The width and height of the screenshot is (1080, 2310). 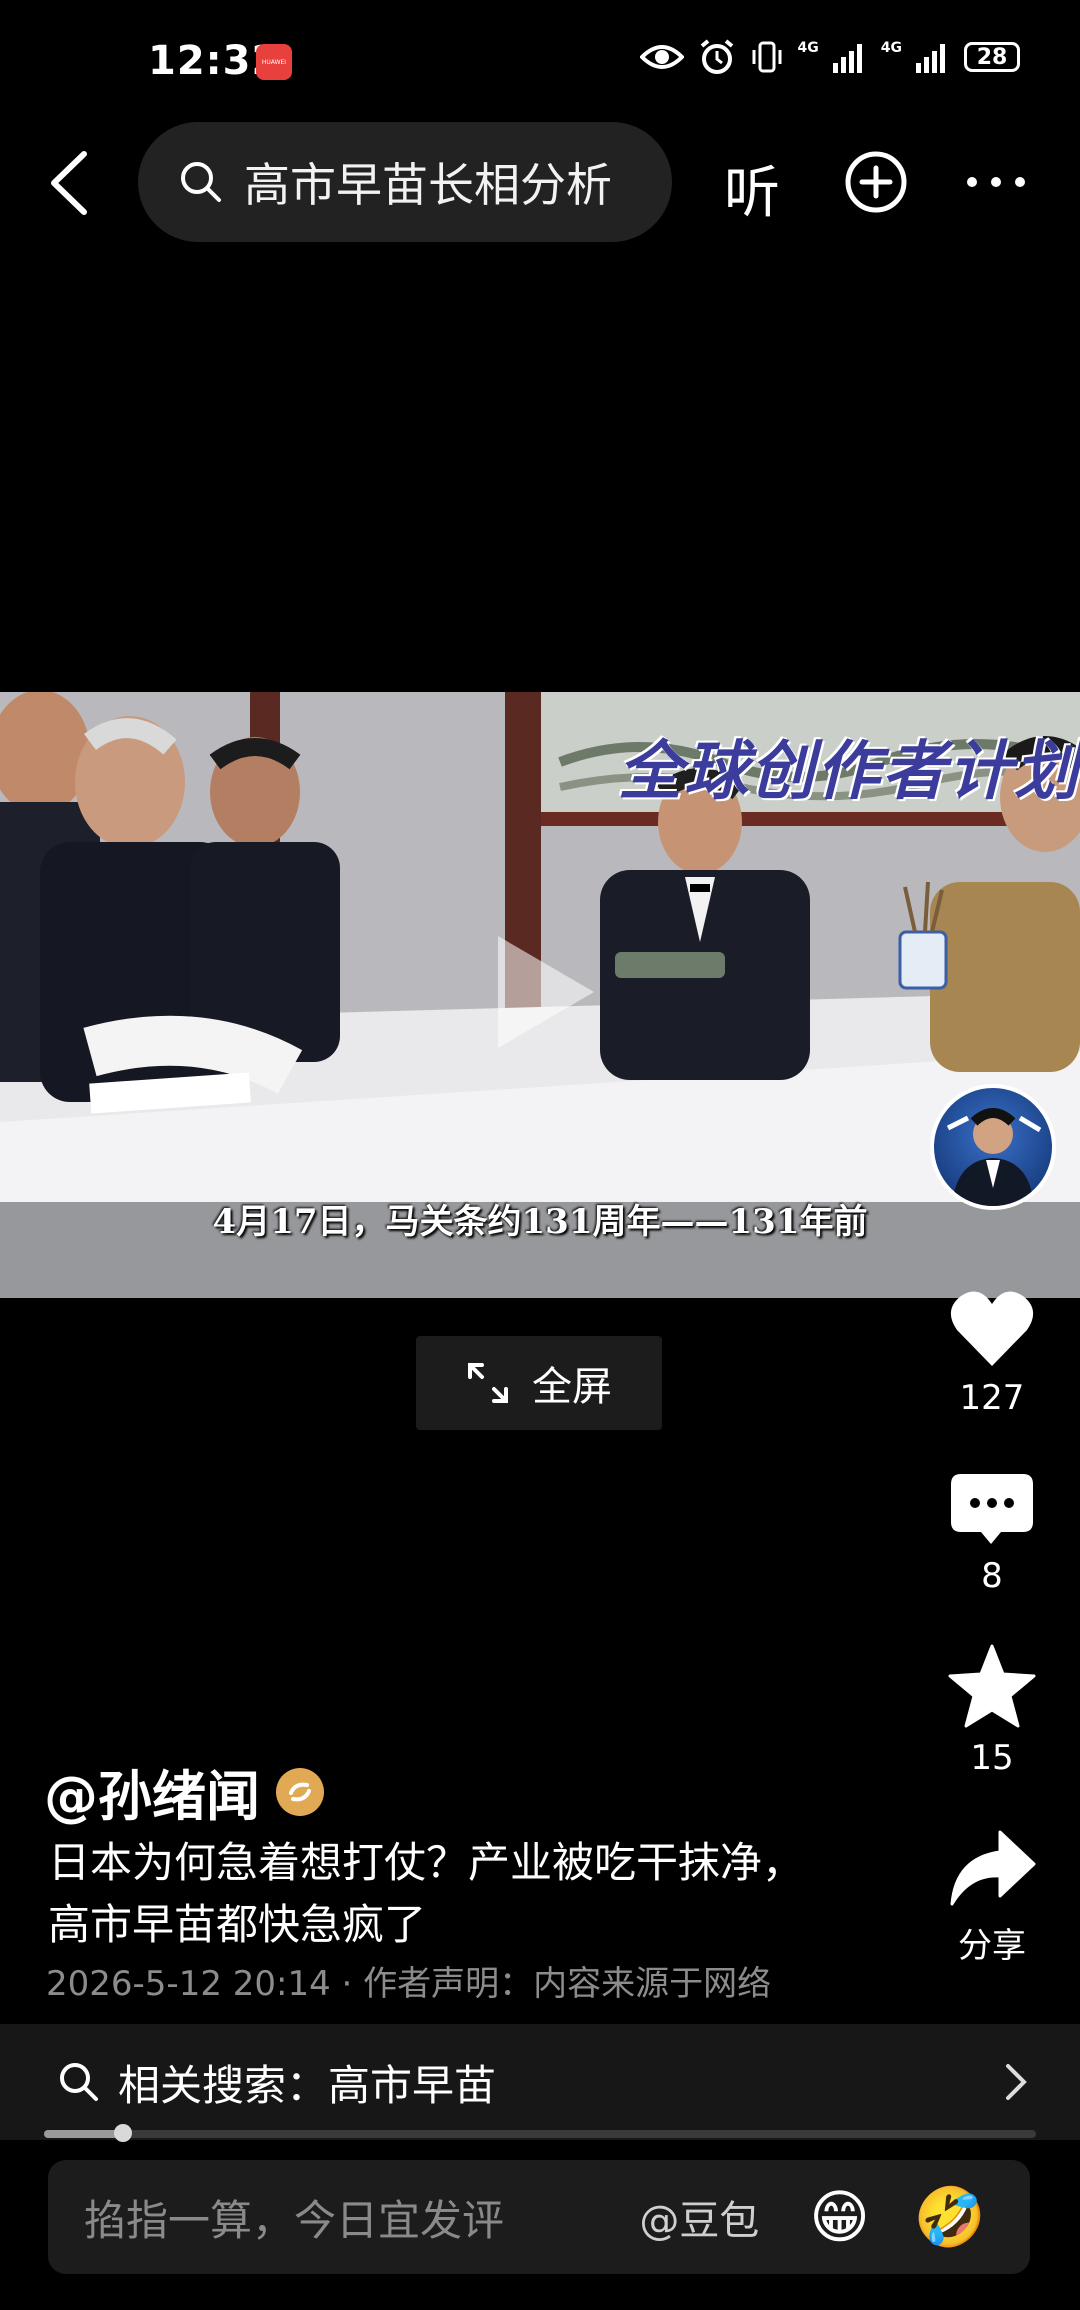 I want to click on alarm-icon, so click(x=716, y=56).